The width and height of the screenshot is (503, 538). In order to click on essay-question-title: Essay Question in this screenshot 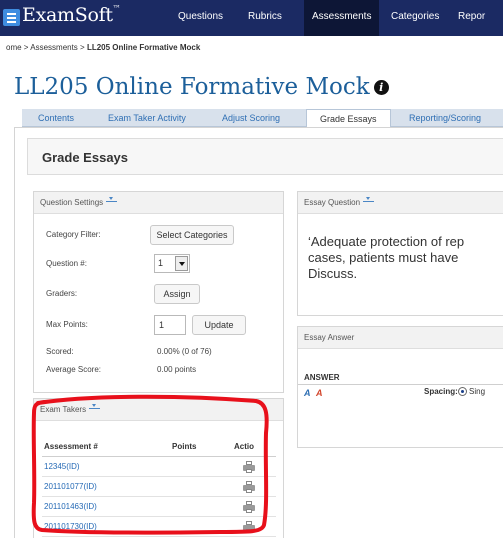, I will do `click(332, 202)`.